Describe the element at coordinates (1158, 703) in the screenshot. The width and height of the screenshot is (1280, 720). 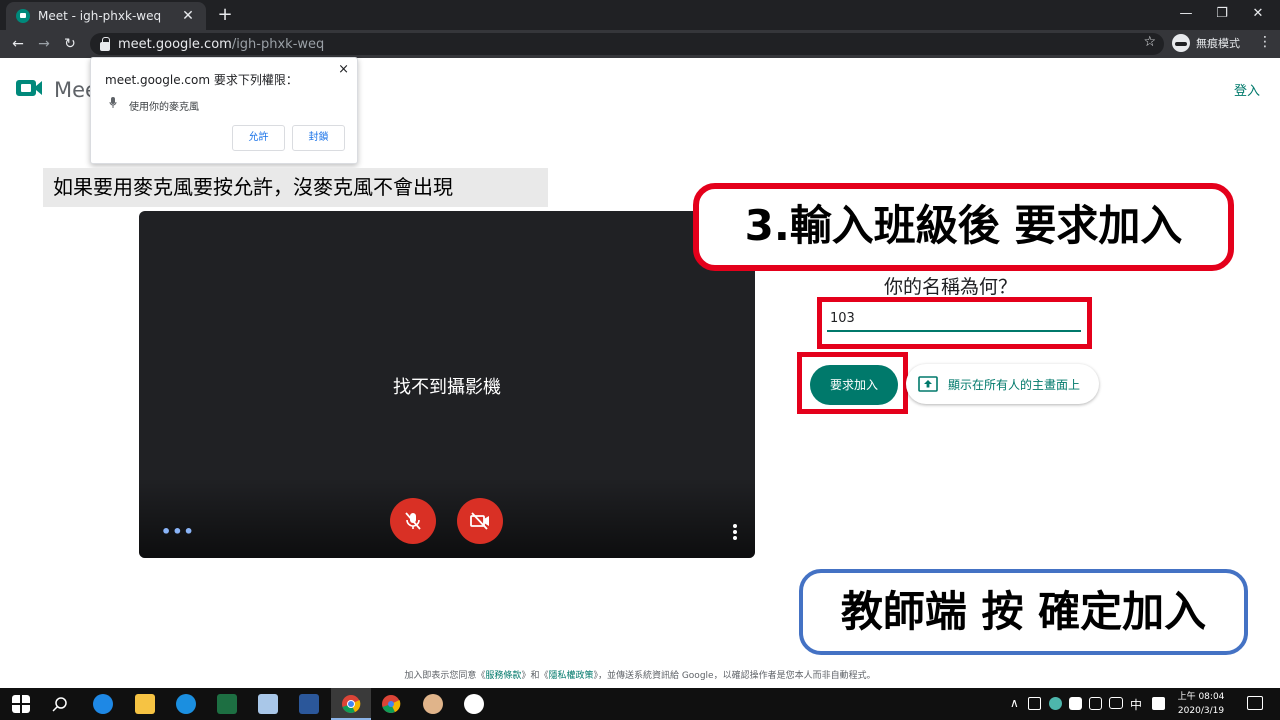
I see `ime-mode-icon` at that location.